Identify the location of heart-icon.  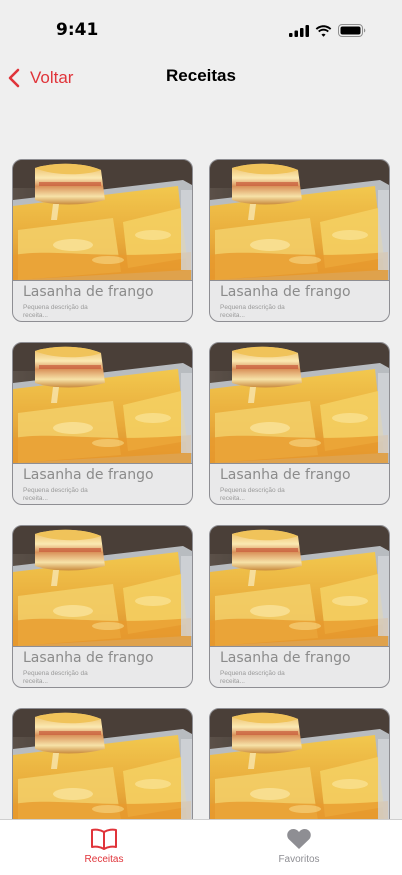
(299, 838).